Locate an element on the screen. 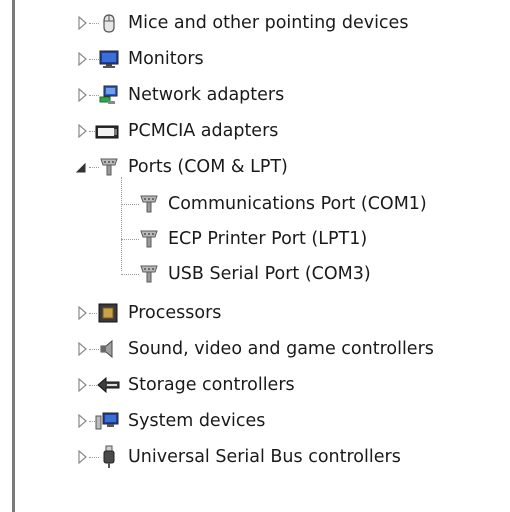 Image resolution: width=510 pixels, height=512 pixels. tree-item-network-adapters: Network adapters is located at coordinates (255, 95).